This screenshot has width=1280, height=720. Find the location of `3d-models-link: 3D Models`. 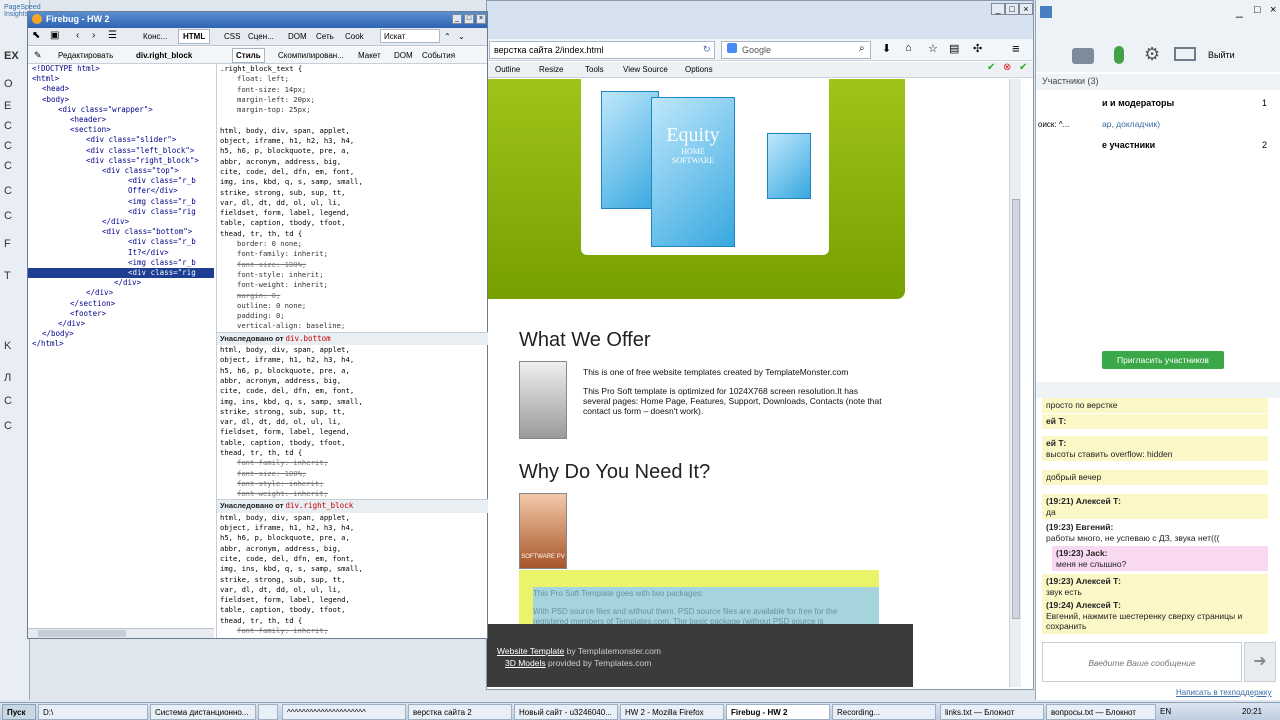

3d-models-link: 3D Models is located at coordinates (525, 663).